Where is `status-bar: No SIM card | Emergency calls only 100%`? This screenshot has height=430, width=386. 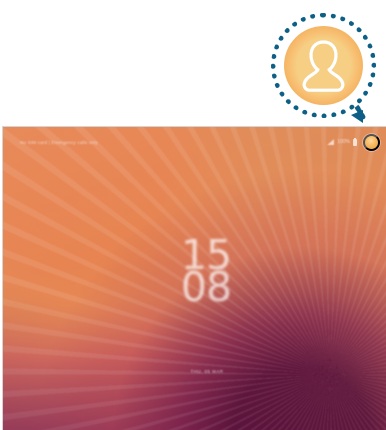
status-bar: No SIM card | Emergency calls only 100% is located at coordinates (194, 142).